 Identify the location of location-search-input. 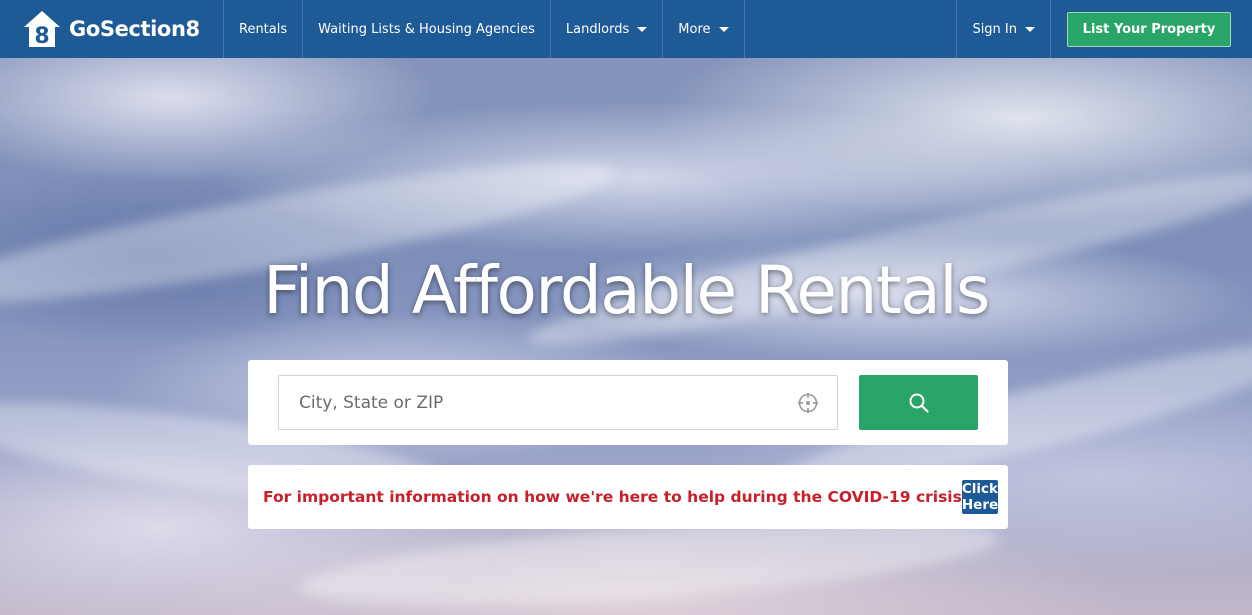
(548, 402).